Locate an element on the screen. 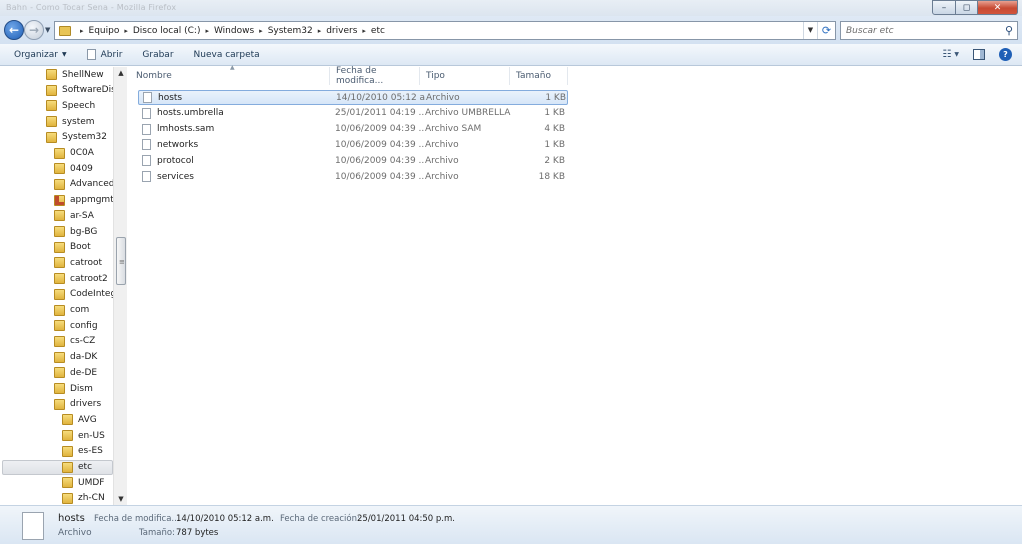  breadcrumb-item: drivers is located at coordinates (341, 31).